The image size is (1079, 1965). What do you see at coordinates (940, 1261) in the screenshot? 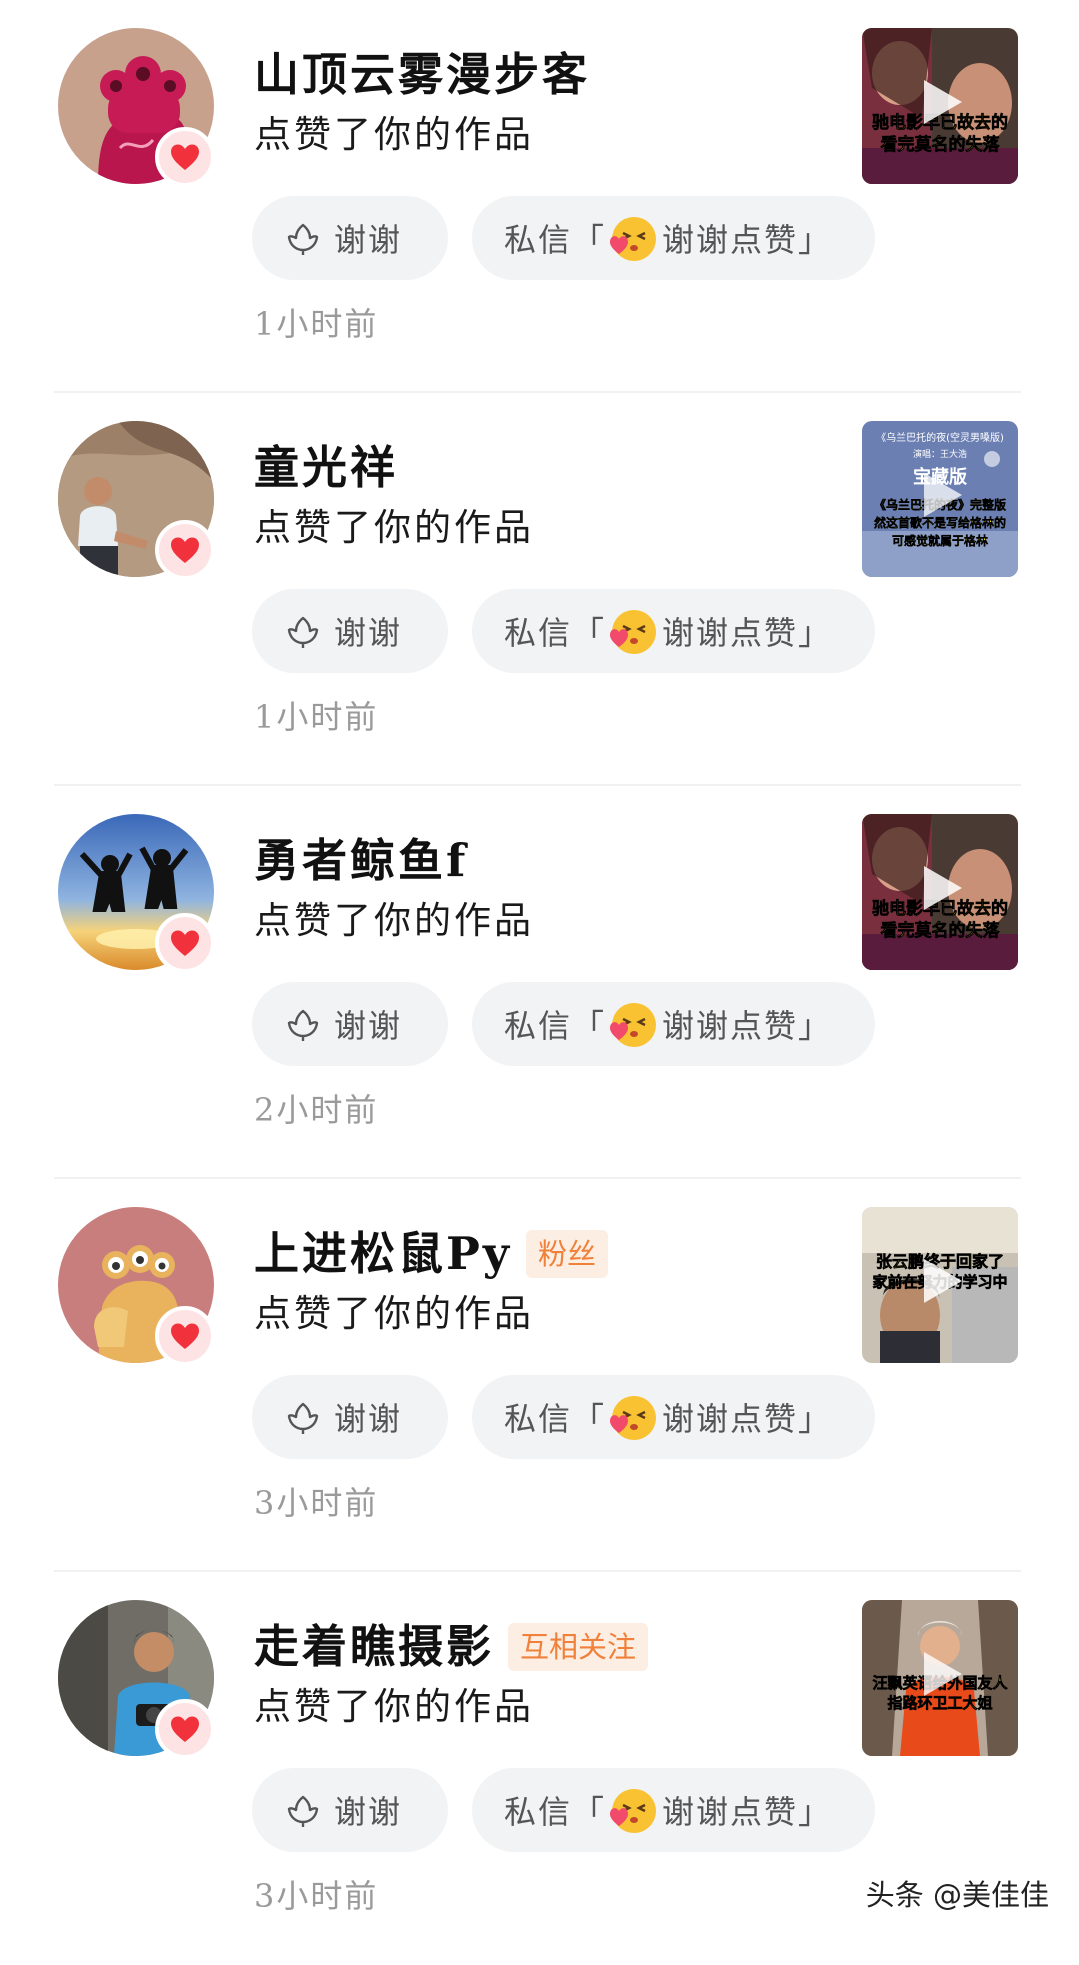
I see `thumbnail-caption-line: 张云鹏终于回家了` at bounding box center [940, 1261].